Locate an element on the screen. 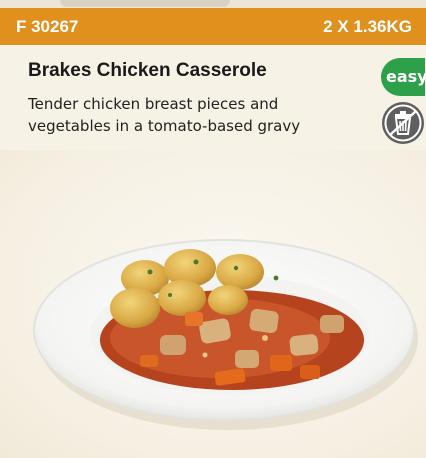 The width and height of the screenshot is (426, 458). top-strip is located at coordinates (213, 4).